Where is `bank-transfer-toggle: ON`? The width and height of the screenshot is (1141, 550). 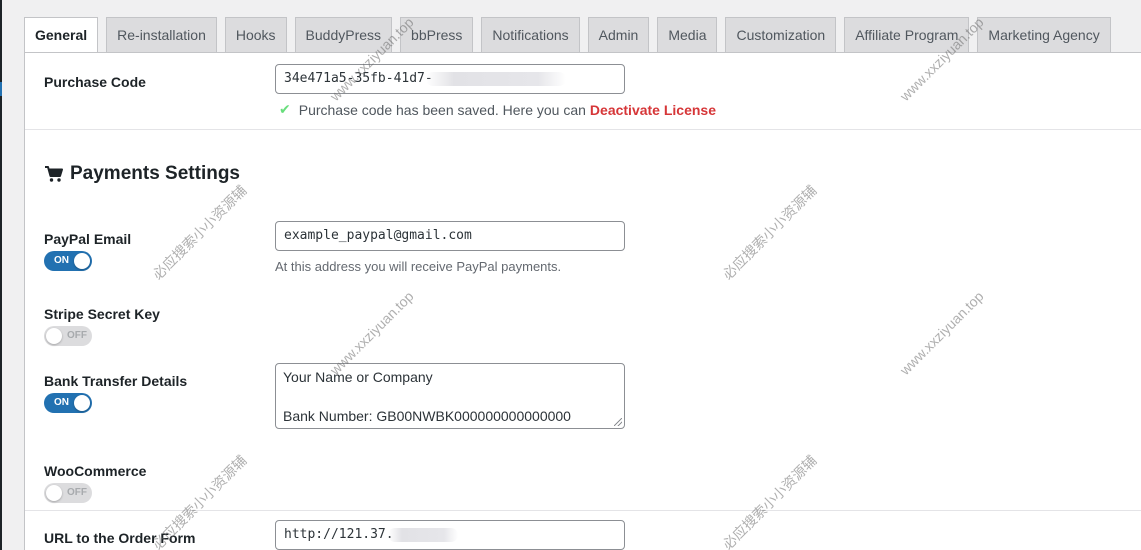 bank-transfer-toggle: ON is located at coordinates (68, 403).